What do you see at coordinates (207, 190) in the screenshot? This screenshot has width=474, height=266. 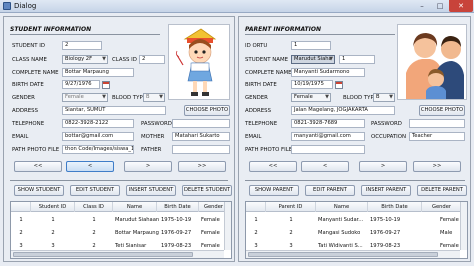 I see `delete-student-button: DELETE STUDENT` at bounding box center [207, 190].